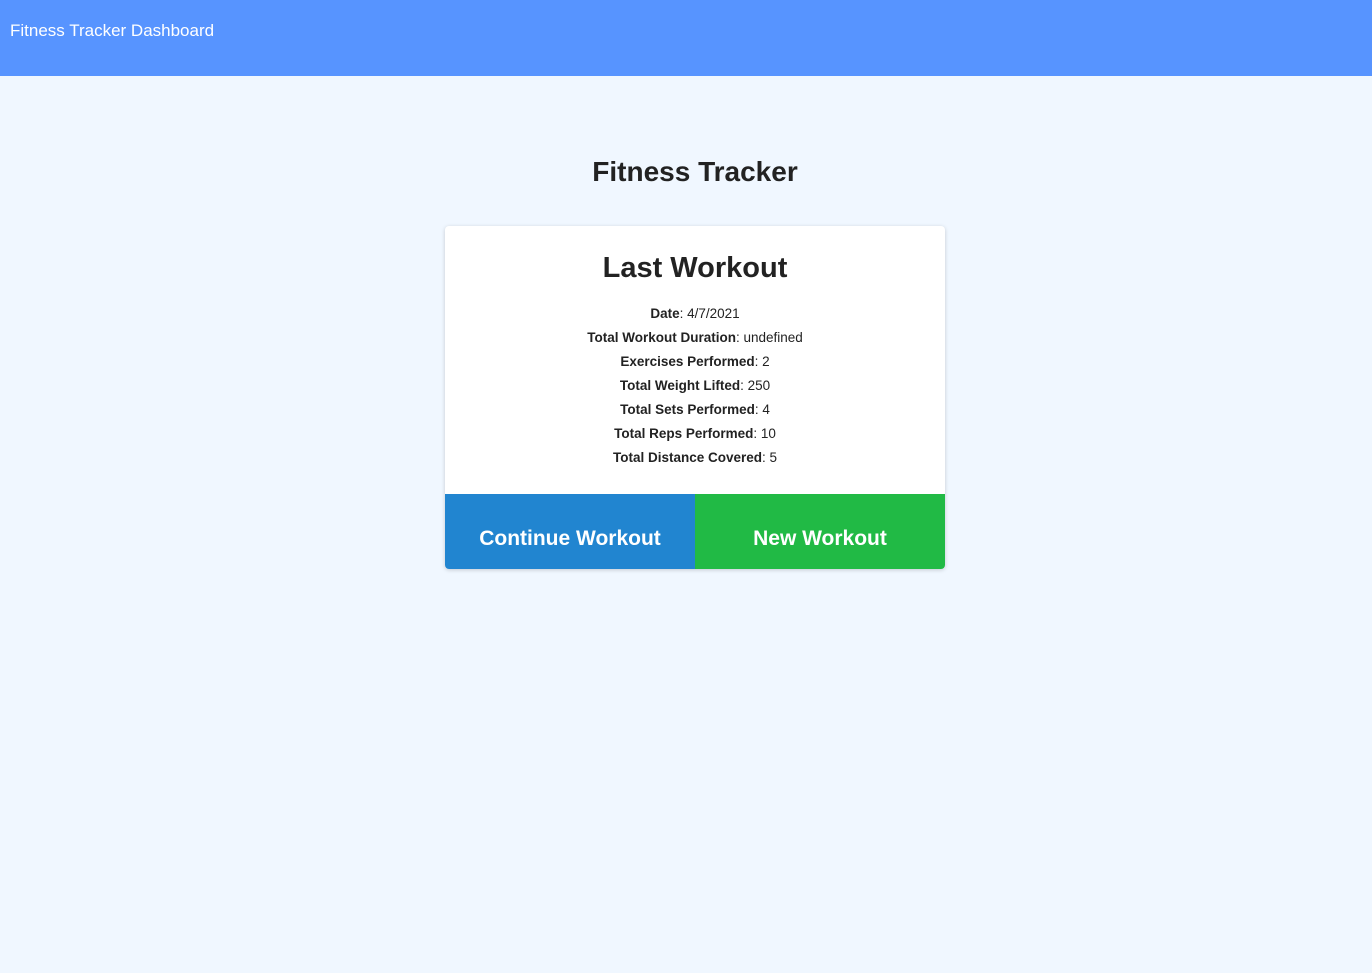  I want to click on stat-row-sets: Total Sets Performed: 4, so click(695, 409).